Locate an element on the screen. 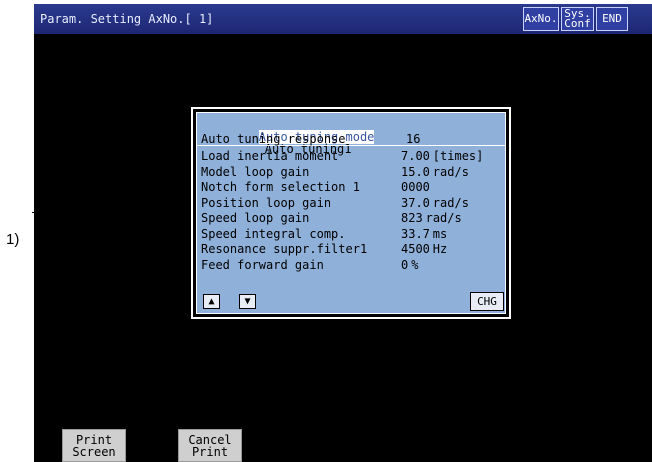 The image size is (652, 462). parameter-label: Notch form selection 1 is located at coordinates (280, 187).